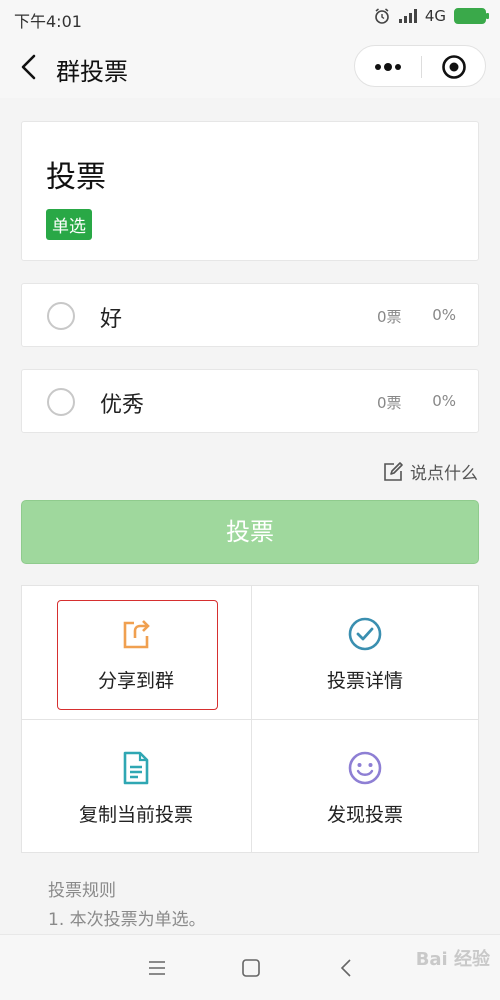  Describe the element at coordinates (250, 532) in the screenshot. I see `vote-button: 投票` at that location.